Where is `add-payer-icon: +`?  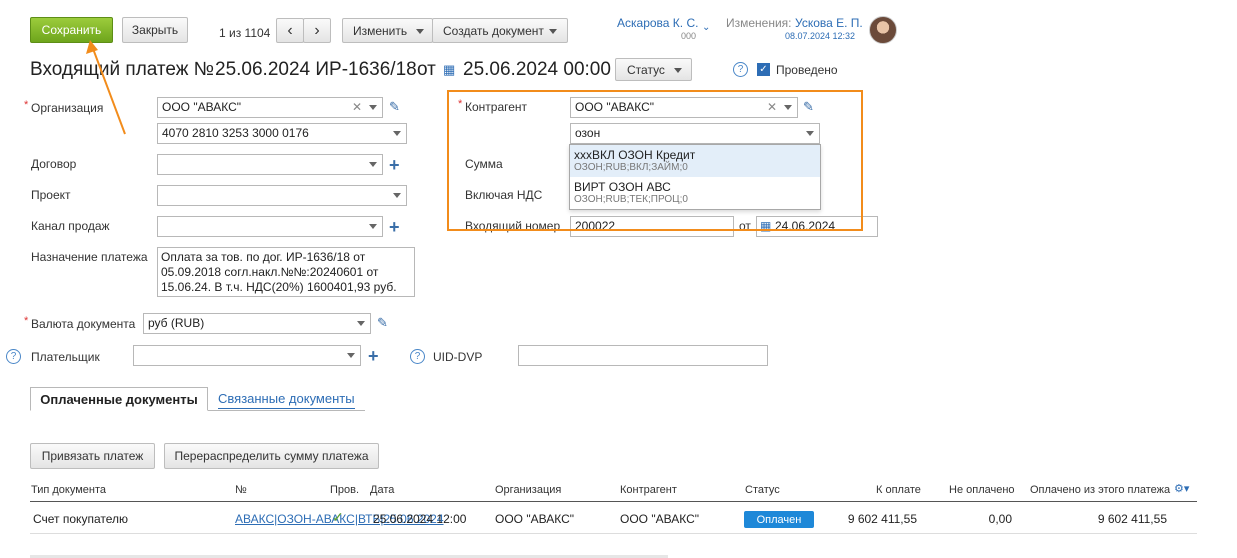
add-payer-icon: + is located at coordinates (373, 356).